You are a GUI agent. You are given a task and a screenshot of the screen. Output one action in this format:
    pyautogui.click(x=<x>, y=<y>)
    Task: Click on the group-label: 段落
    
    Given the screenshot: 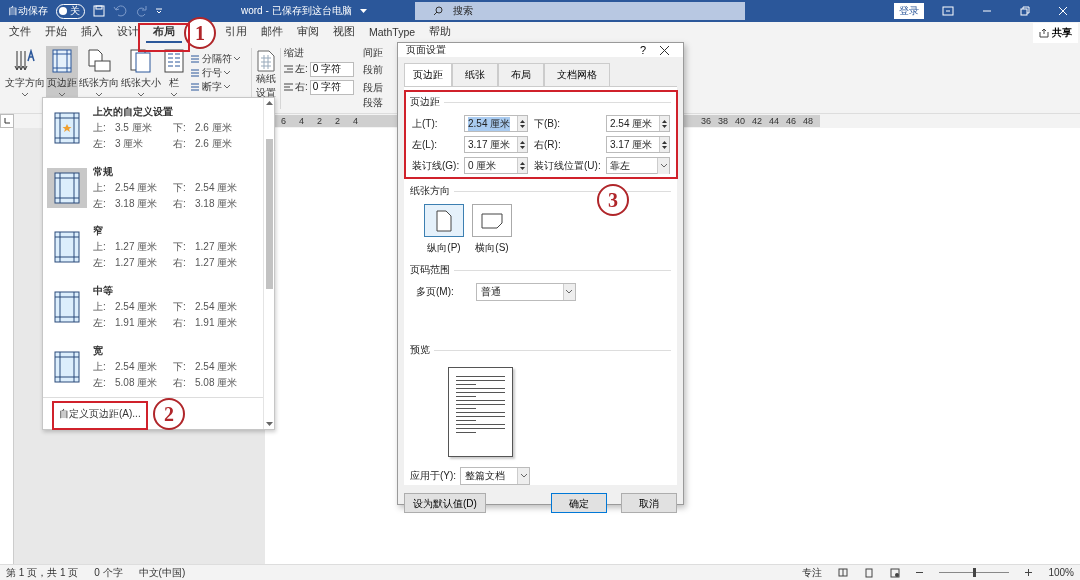 What is the action you would take?
    pyautogui.click(x=373, y=103)
    